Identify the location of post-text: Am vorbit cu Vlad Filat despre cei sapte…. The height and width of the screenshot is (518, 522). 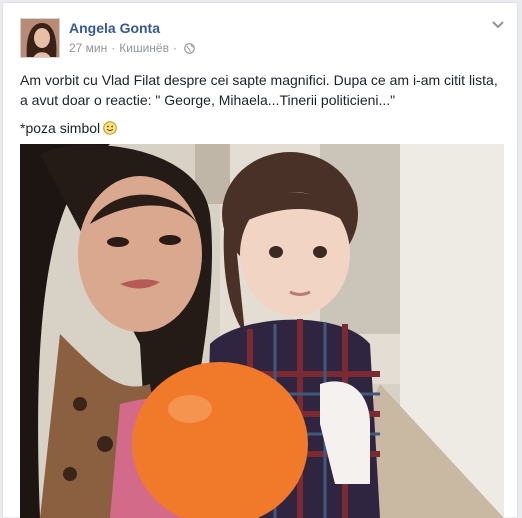
(264, 108).